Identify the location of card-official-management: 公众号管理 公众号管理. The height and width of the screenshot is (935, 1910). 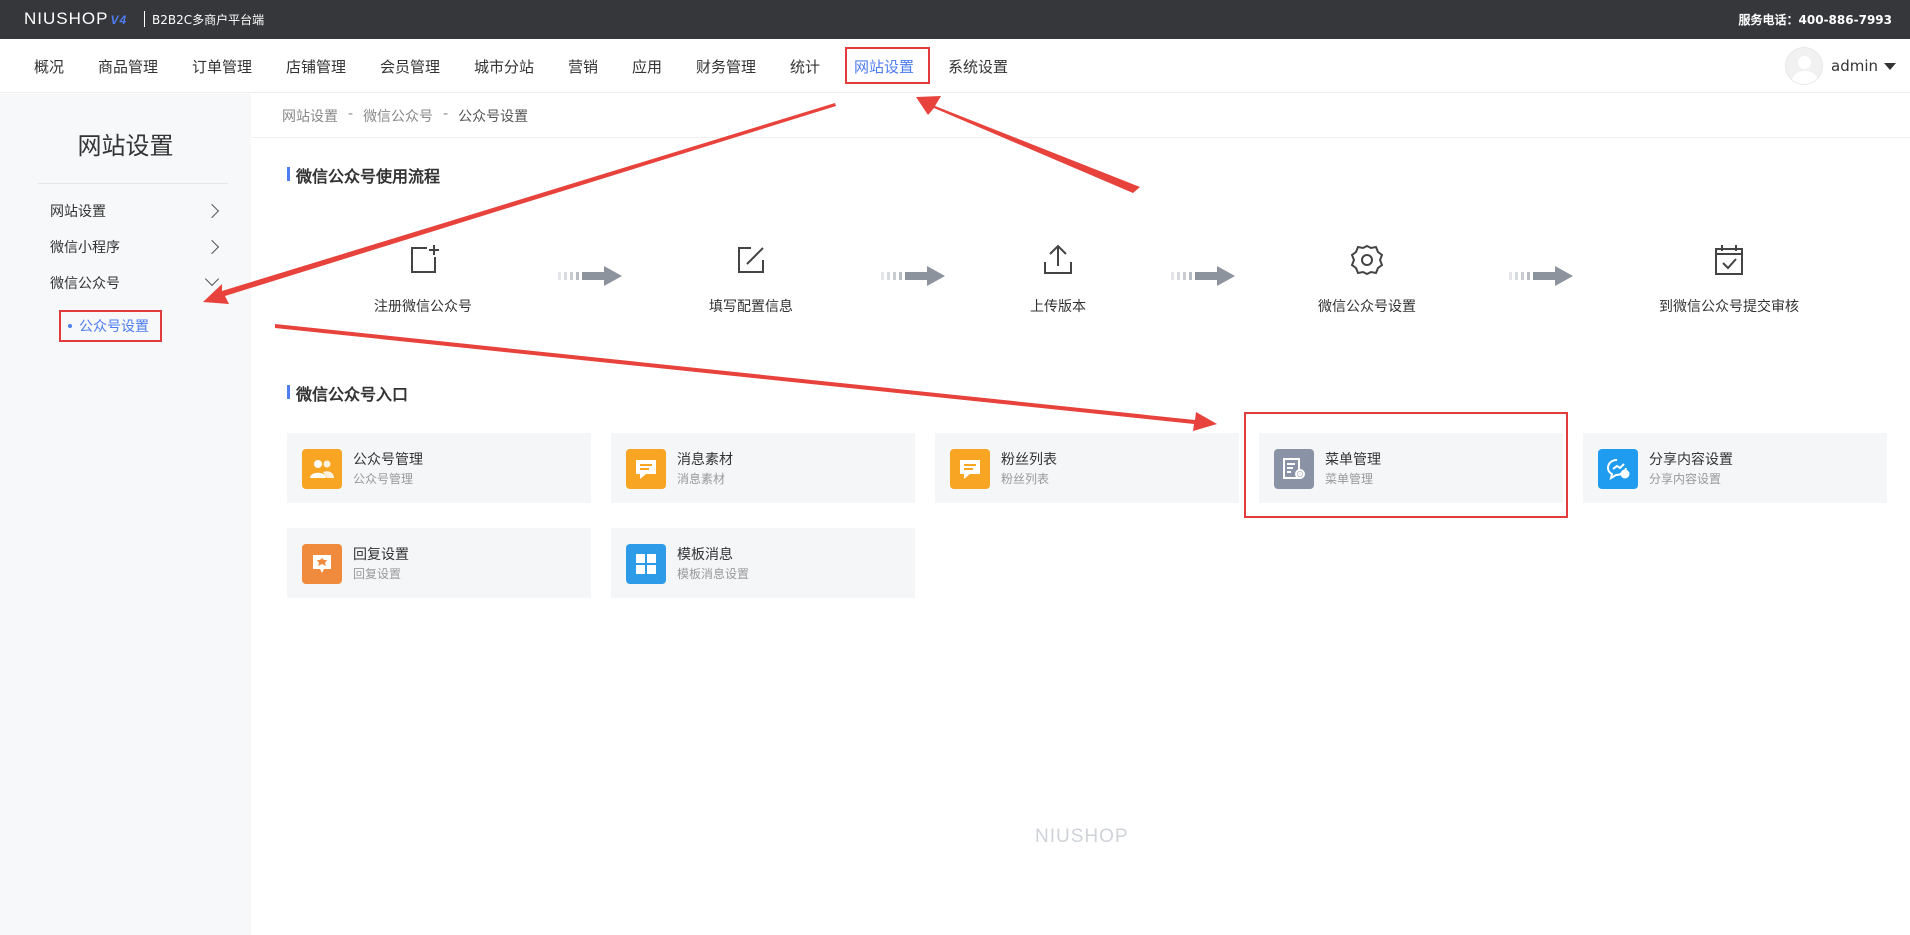
(439, 468).